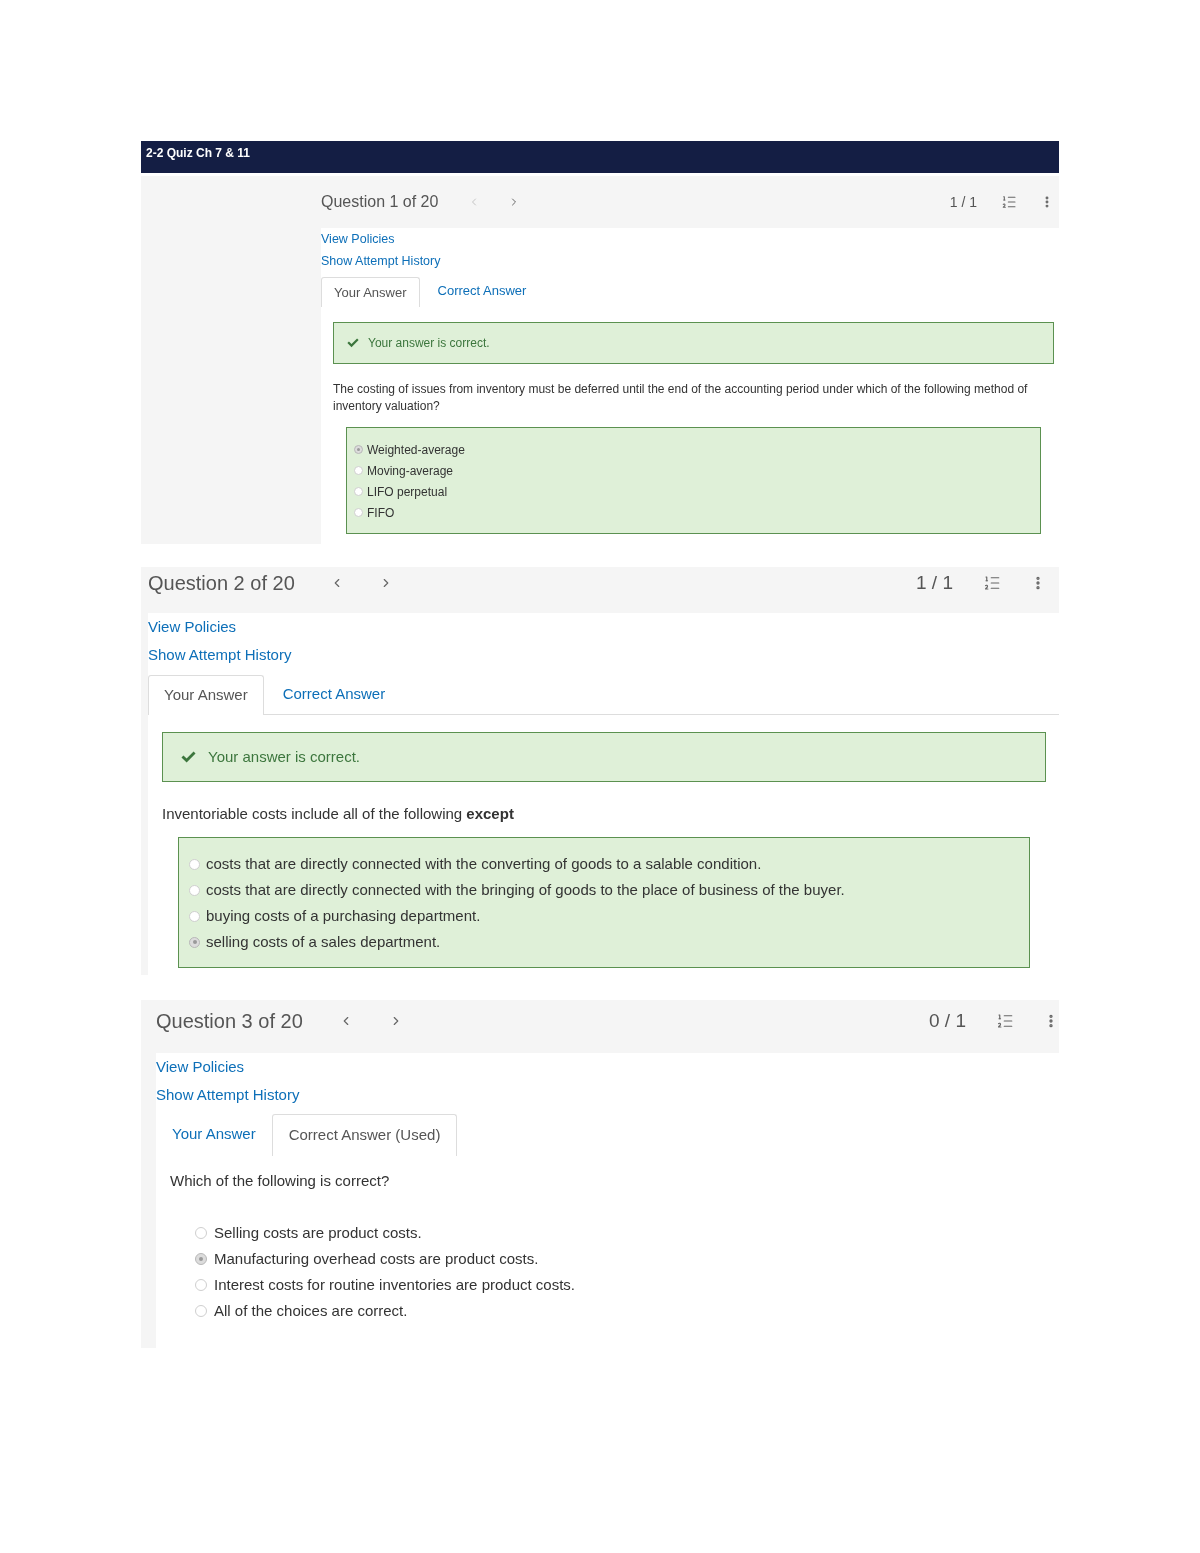  What do you see at coordinates (318, 1232) in the screenshot?
I see `option-label: Selling costs are product costs.` at bounding box center [318, 1232].